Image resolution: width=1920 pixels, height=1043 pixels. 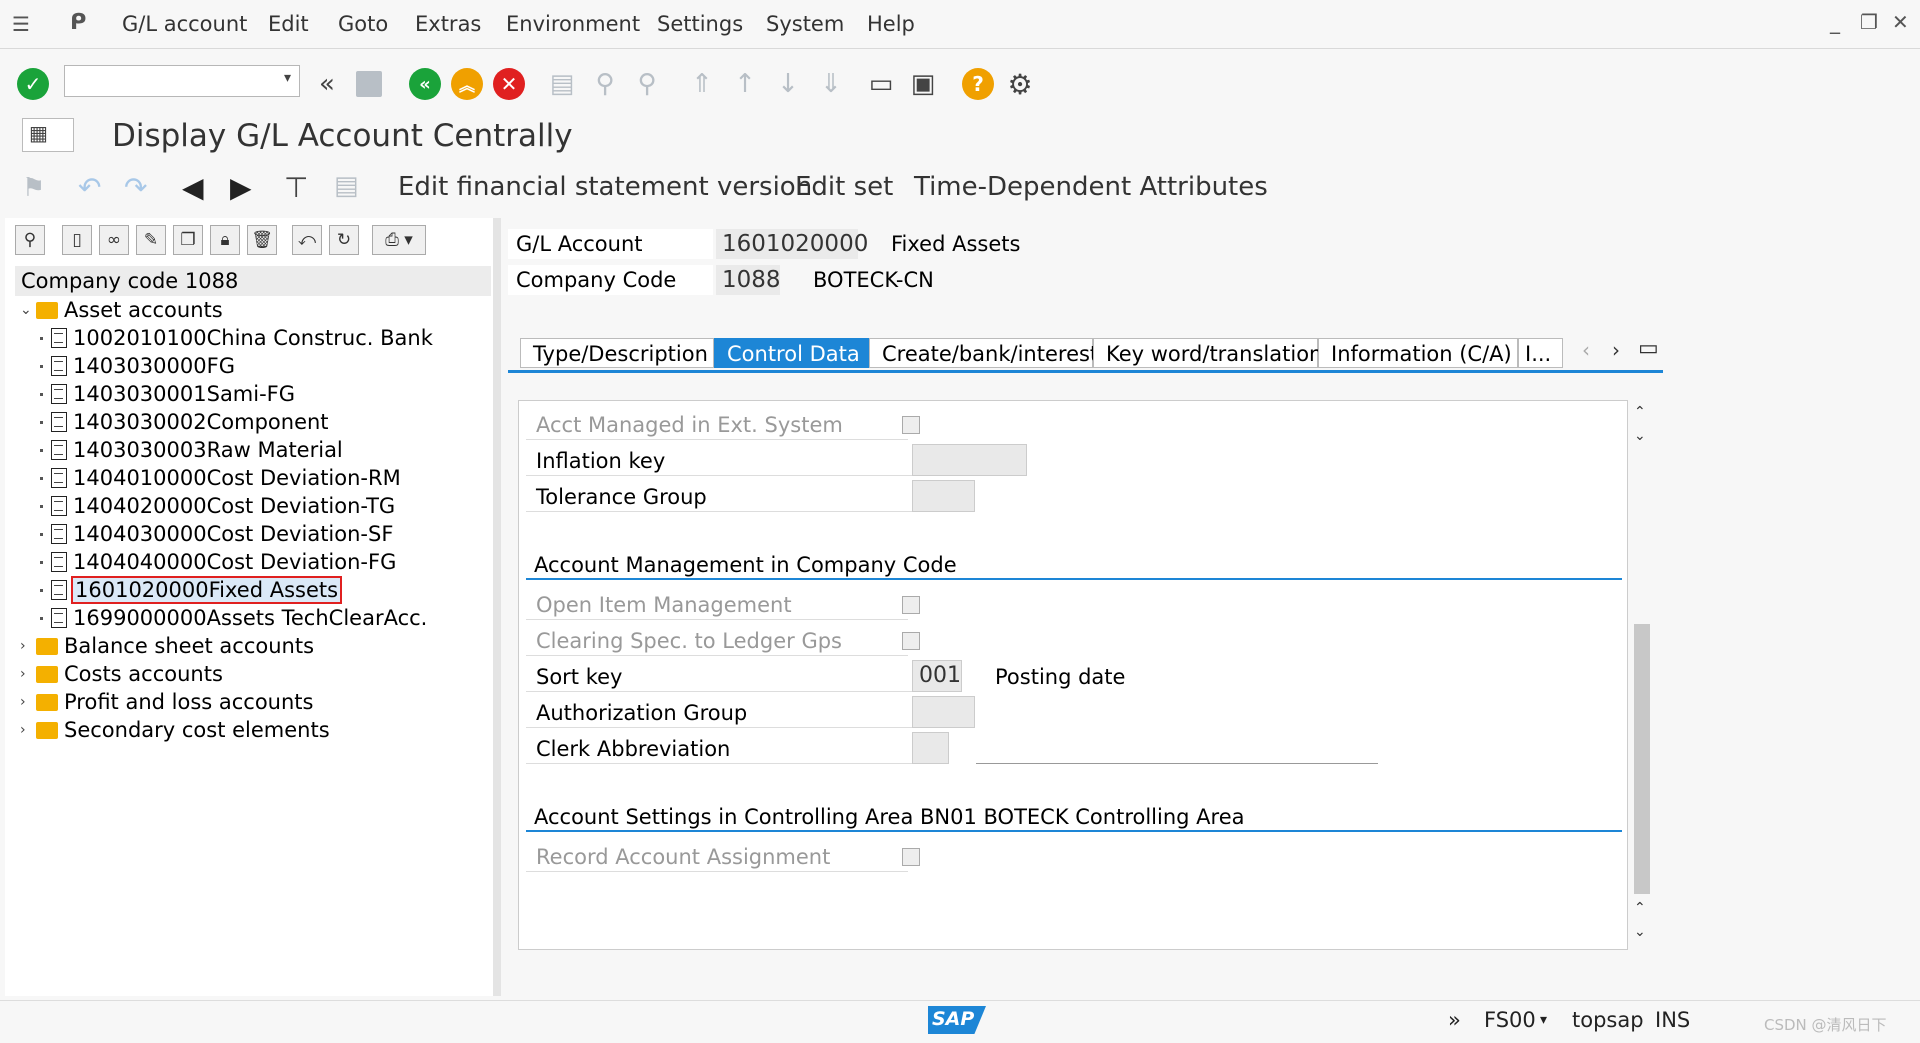 I want to click on copy-icon: ❐, so click(x=188, y=240).